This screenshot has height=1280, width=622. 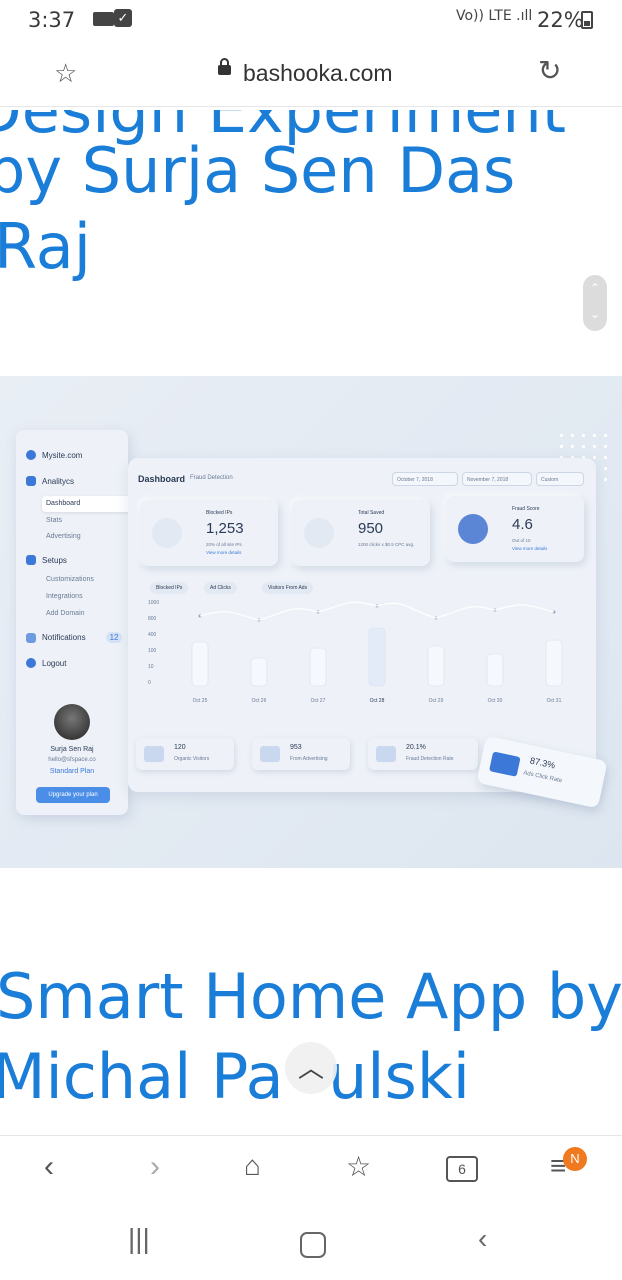 I want to click on bottom-stat-value: 120, so click(x=180, y=747).